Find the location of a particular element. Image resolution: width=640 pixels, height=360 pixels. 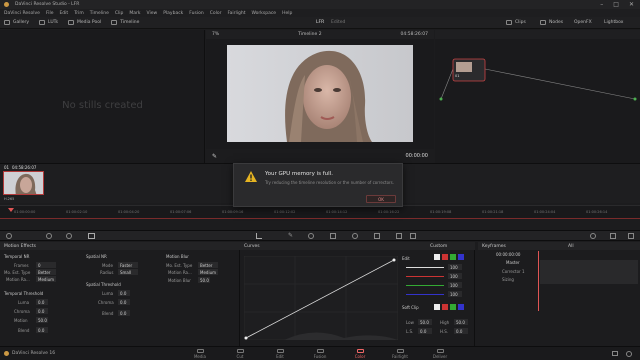

qualifier-icon: ✎ is located at coordinates (290, 235).